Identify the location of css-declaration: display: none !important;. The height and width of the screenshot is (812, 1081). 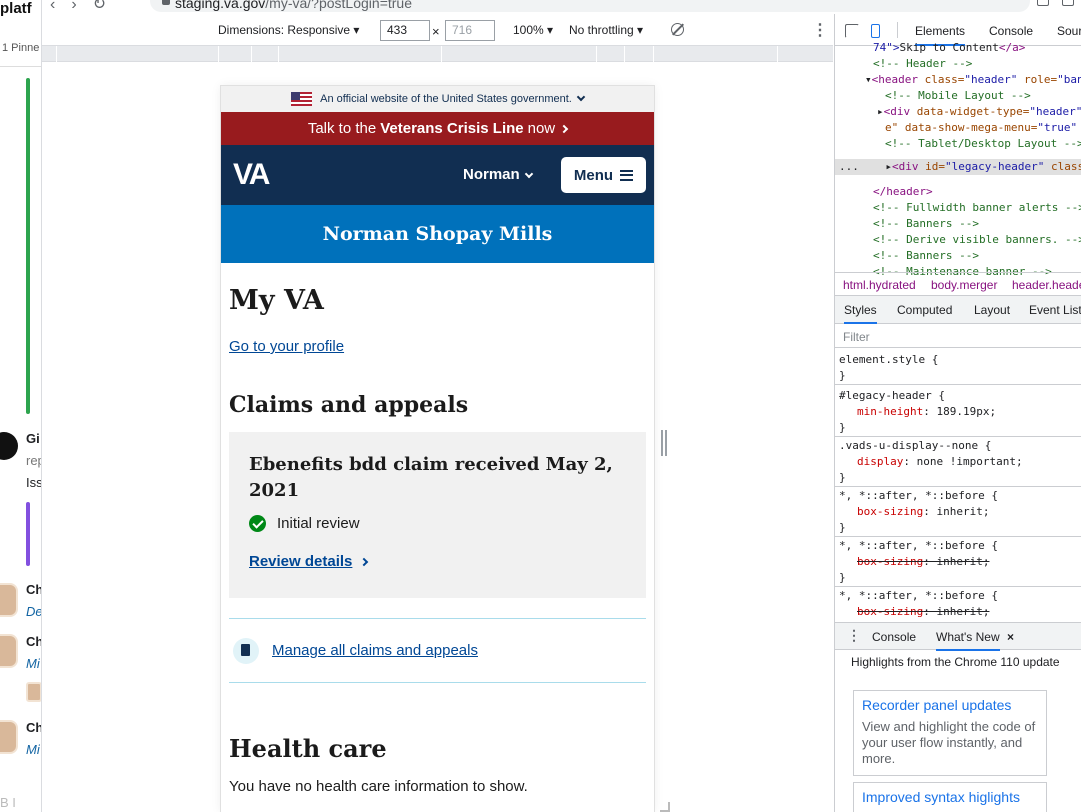
(940, 462).